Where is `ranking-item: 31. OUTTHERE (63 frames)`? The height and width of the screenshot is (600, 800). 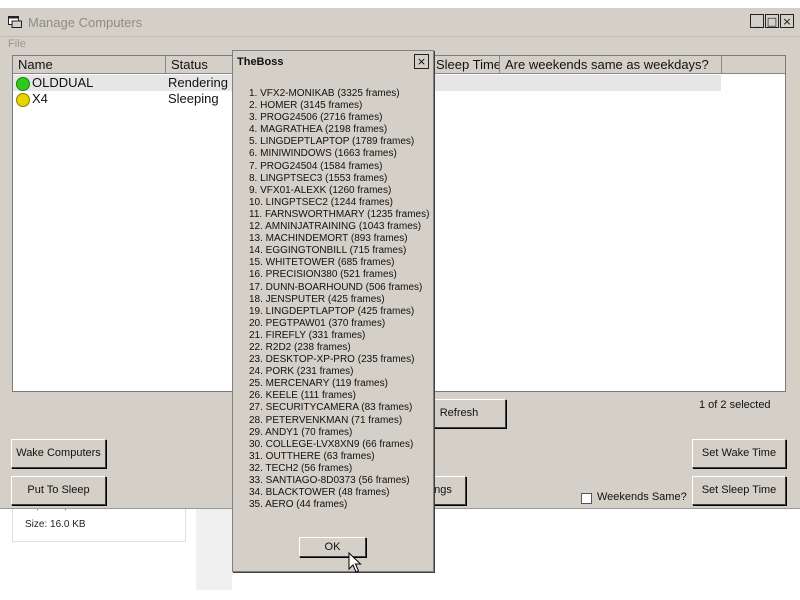 ranking-item: 31. OUTTHERE (63 frames) is located at coordinates (312, 456).